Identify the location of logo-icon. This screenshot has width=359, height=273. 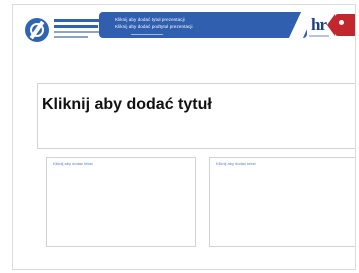
(37, 30).